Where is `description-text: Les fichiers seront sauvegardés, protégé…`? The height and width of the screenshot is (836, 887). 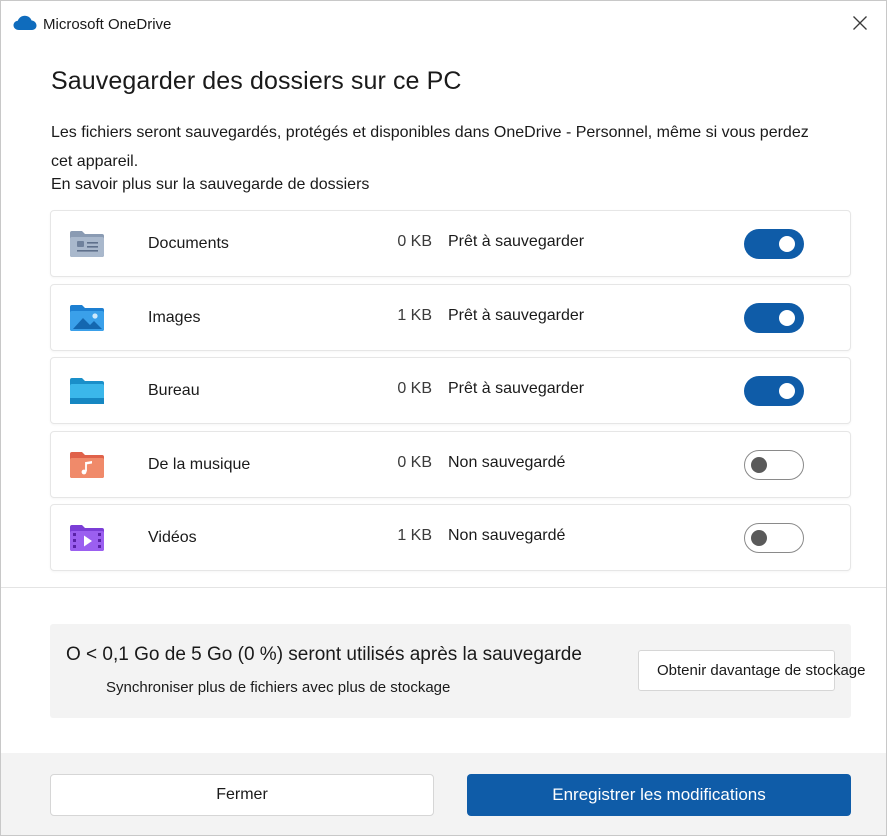 description-text: Les fichiers seront sauvegardés, protégé… is located at coordinates (430, 147).